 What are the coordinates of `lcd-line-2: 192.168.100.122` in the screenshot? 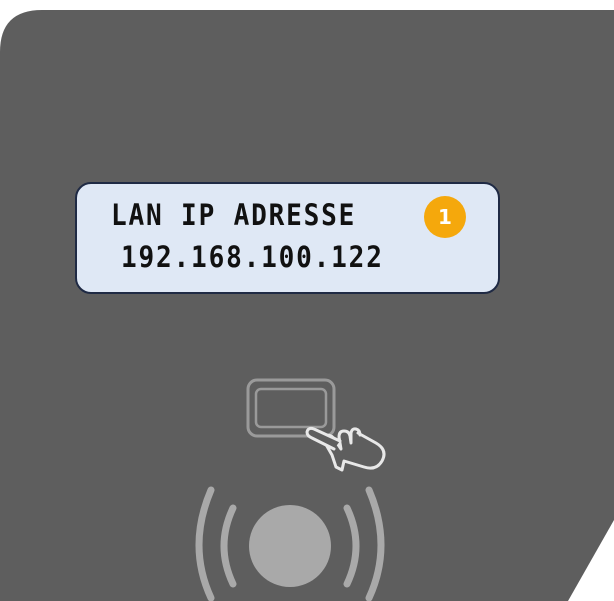 It's located at (252, 257).